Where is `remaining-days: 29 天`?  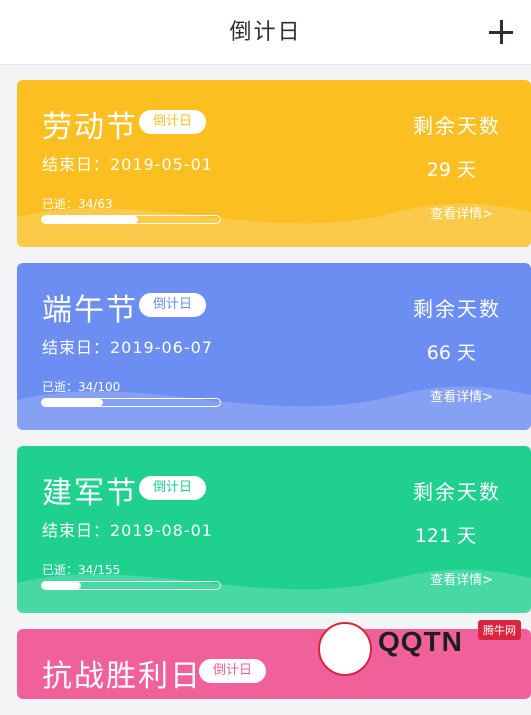
remaining-days: 29 天 is located at coordinates (451, 170).